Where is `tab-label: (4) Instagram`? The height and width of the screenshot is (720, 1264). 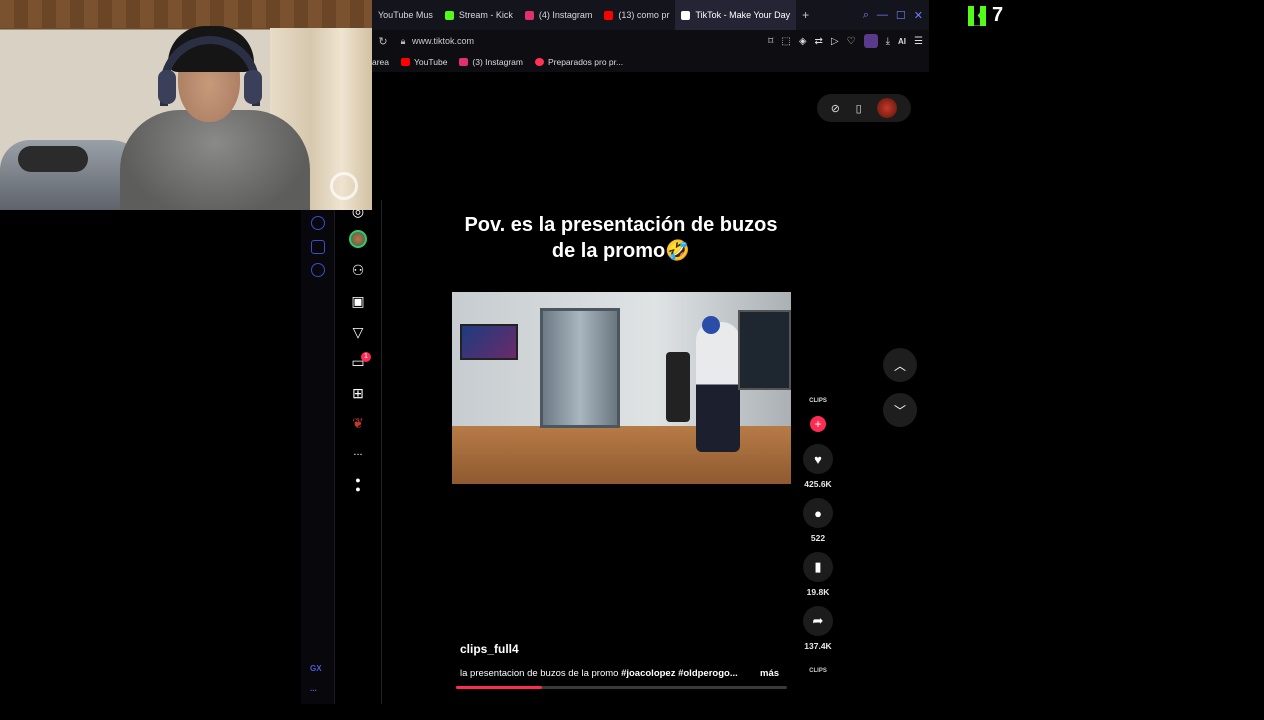 tab-label: (4) Instagram is located at coordinates (565, 15).